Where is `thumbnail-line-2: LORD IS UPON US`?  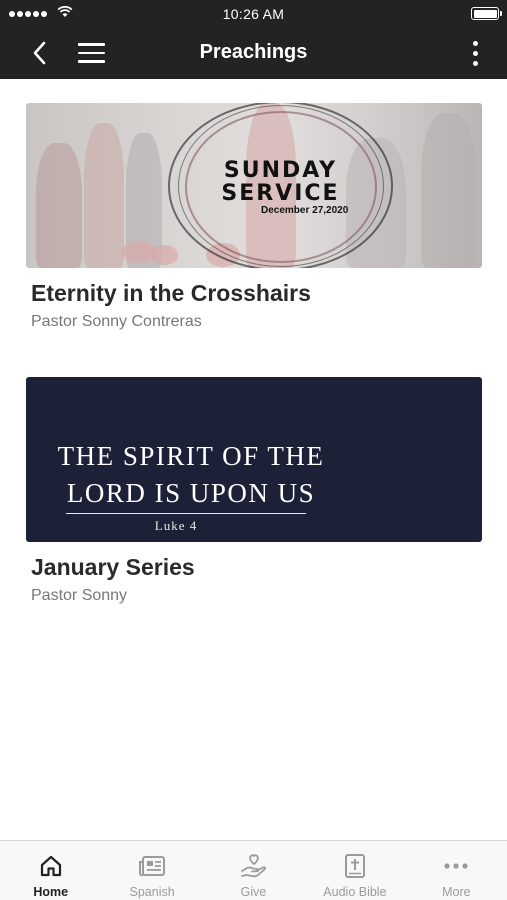 thumbnail-line-2: LORD IS UPON US is located at coordinates (191, 493).